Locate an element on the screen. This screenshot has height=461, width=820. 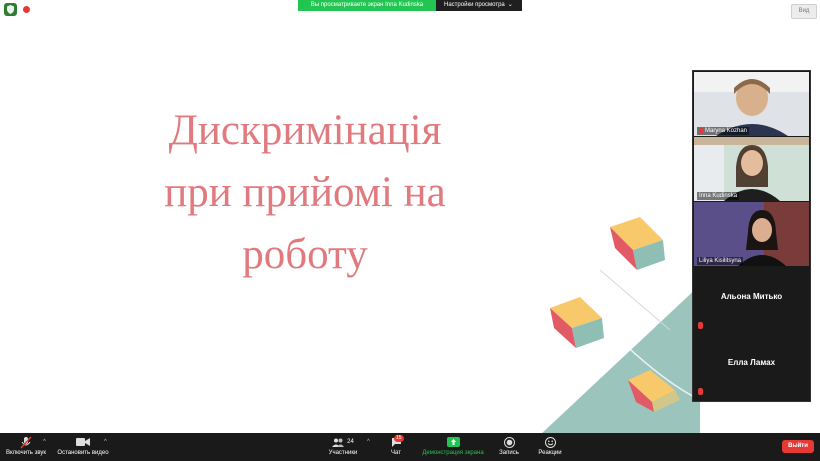
participant-video-tile: Maryna Kozhan is located at coordinates (751, 104).